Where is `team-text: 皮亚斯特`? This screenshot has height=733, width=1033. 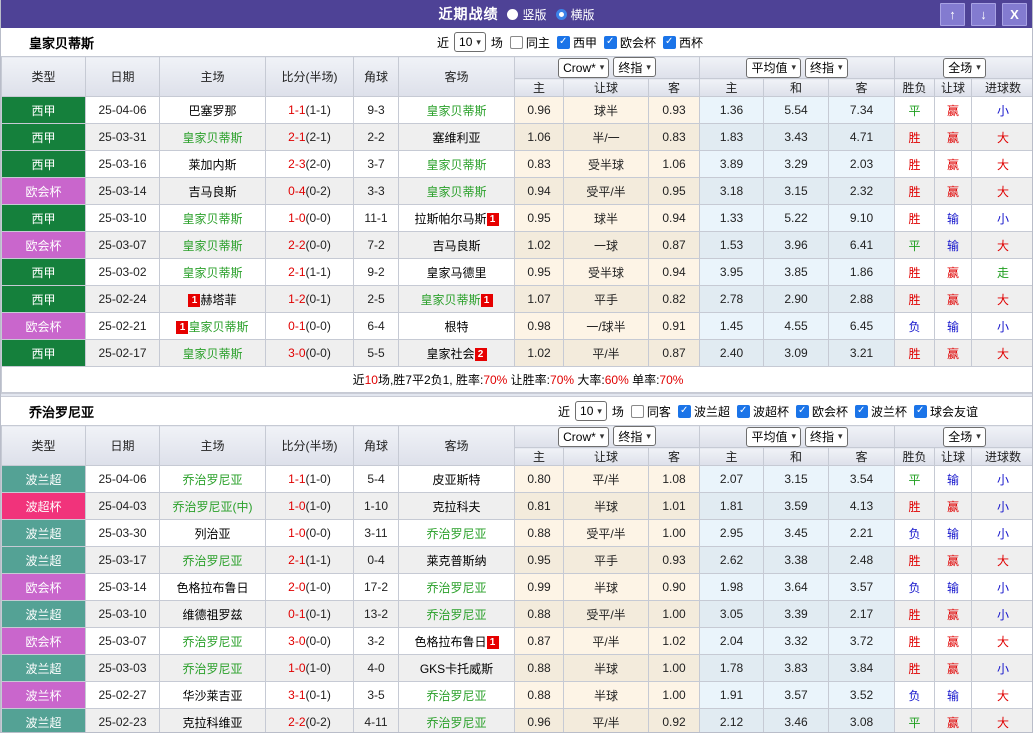
team-text: 皮亚斯特 is located at coordinates (456, 479).